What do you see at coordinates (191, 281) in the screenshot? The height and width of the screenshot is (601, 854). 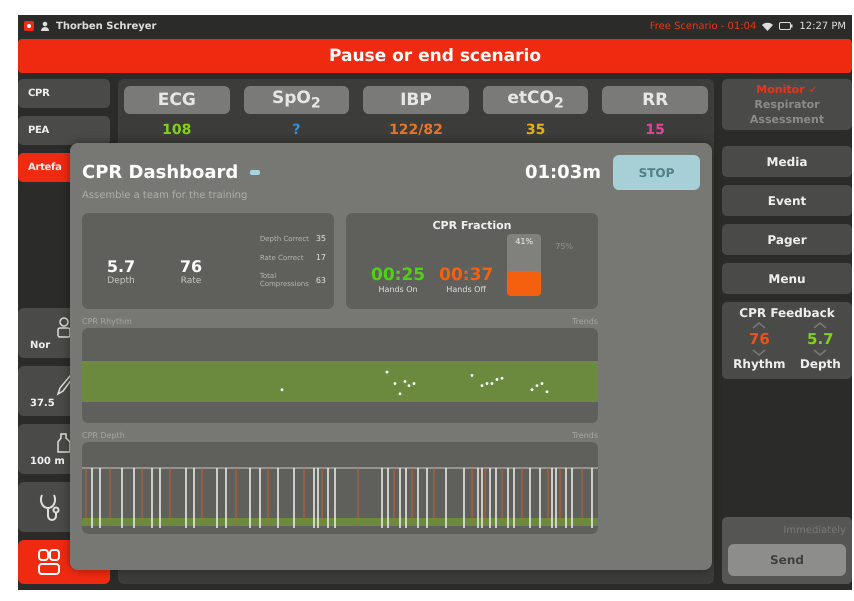 I see `metric-label: Rate` at bounding box center [191, 281].